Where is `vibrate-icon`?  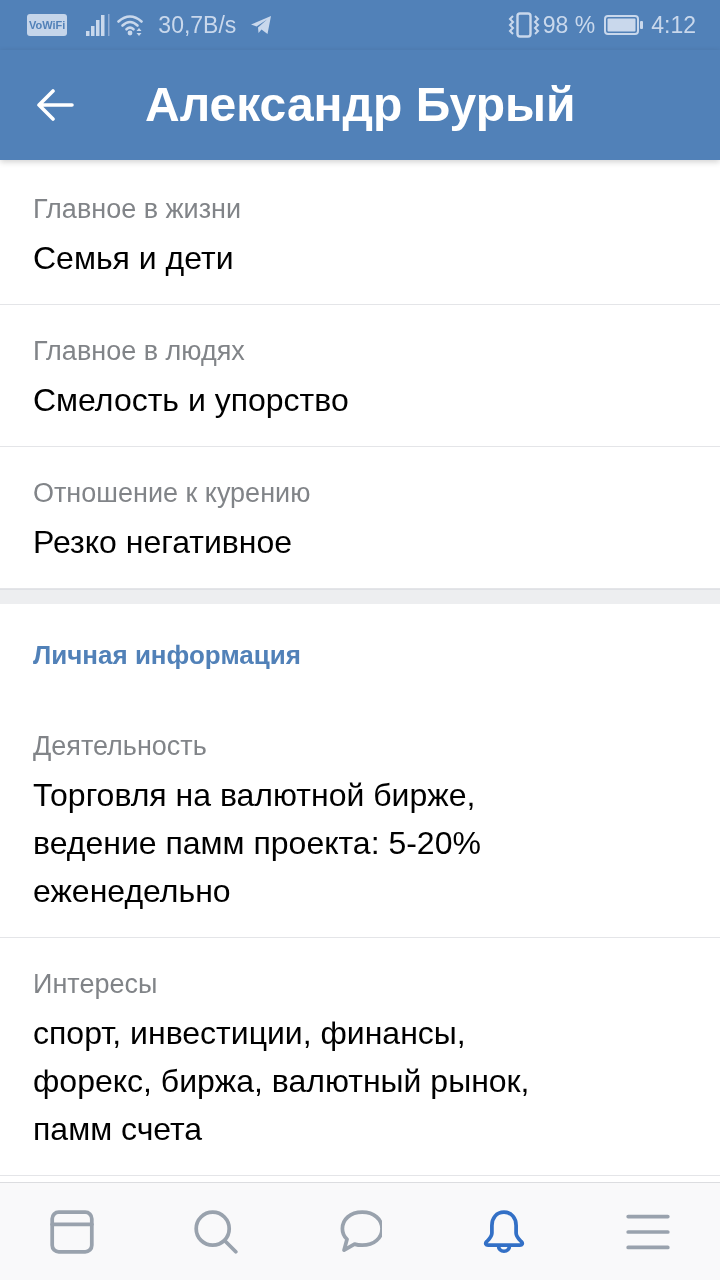
vibrate-icon is located at coordinates (523, 25).